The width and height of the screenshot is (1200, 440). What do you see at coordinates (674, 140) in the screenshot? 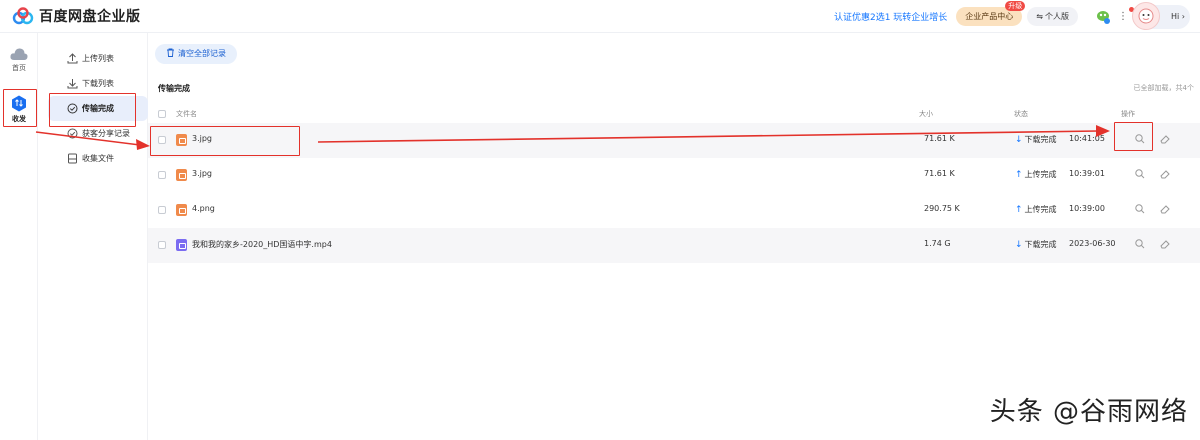
I see `table-row: 3.jpg 71.61 K ↓ 下载完成 10:41:05` at bounding box center [674, 140].